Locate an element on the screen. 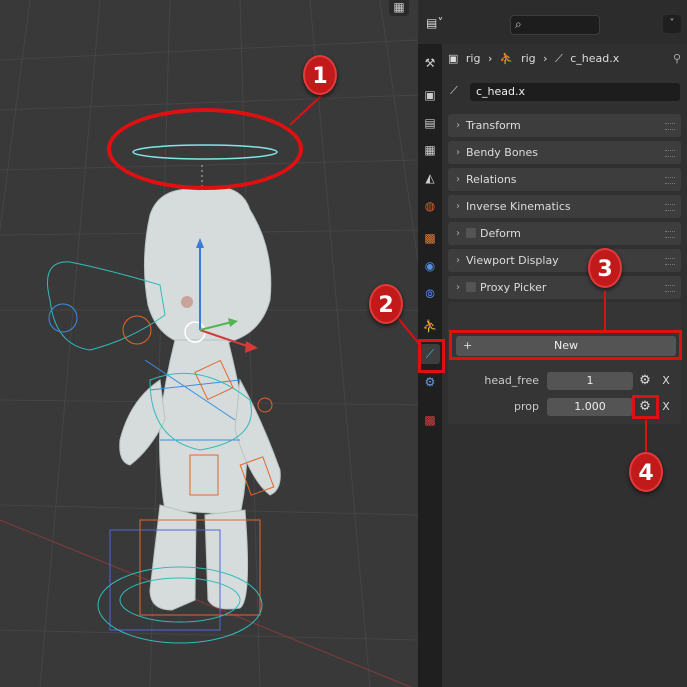  panel-label: Deform is located at coordinates (500, 233).